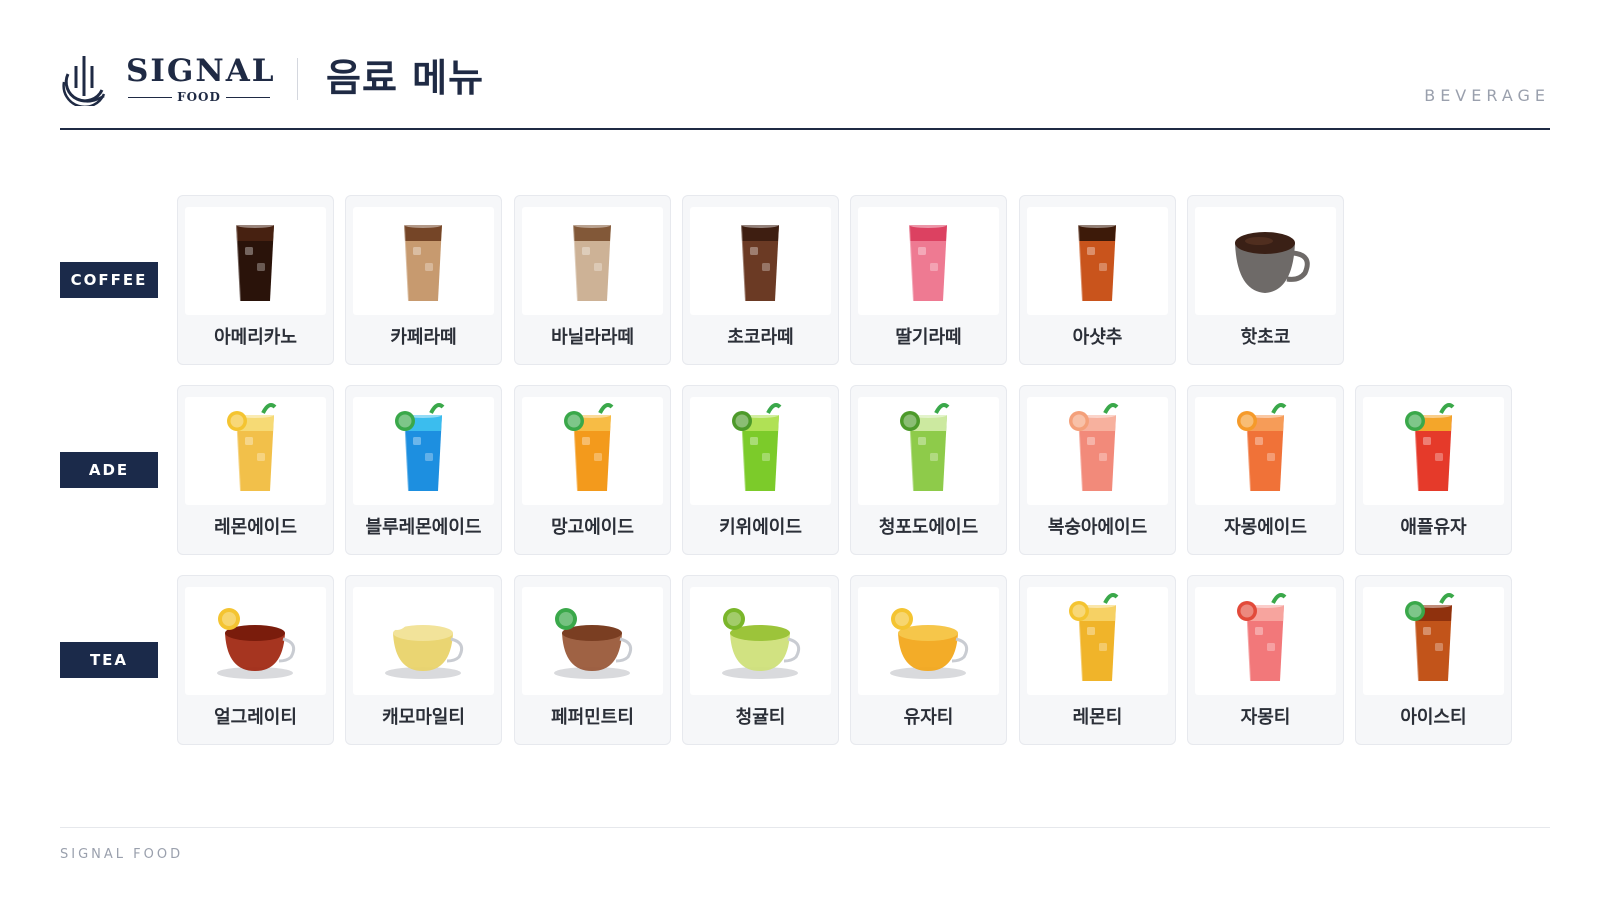 The image size is (1600, 900). I want to click on menu-item-name: 블루레몬에이드, so click(423, 527).